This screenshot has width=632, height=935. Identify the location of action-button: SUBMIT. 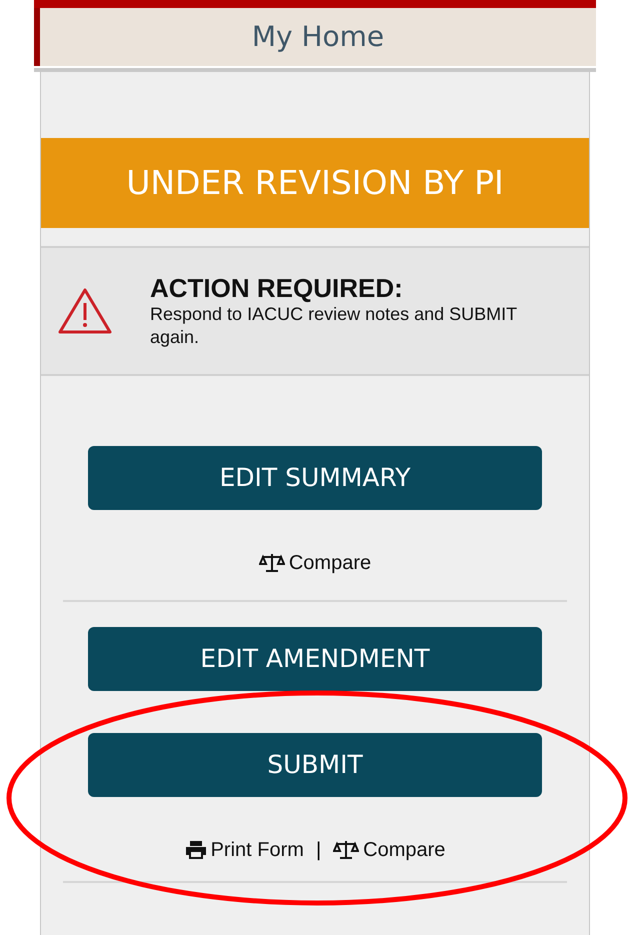
(315, 765).